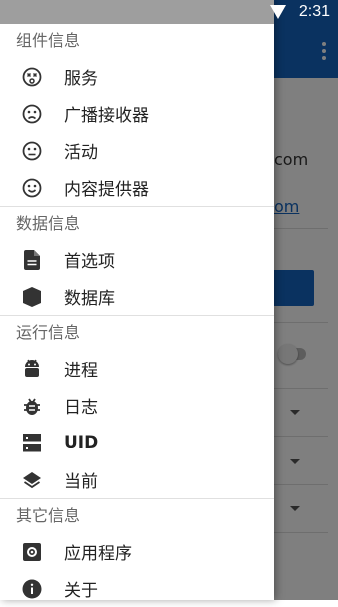  What do you see at coordinates (32, 188) in the screenshot?
I see `face-smile-icon` at bounding box center [32, 188].